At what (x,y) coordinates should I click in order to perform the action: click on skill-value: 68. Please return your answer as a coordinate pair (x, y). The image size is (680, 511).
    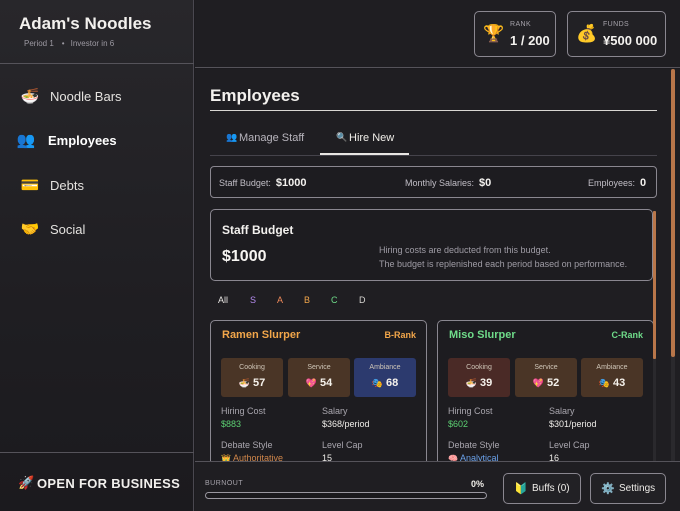
    Looking at the image, I should click on (392, 383).